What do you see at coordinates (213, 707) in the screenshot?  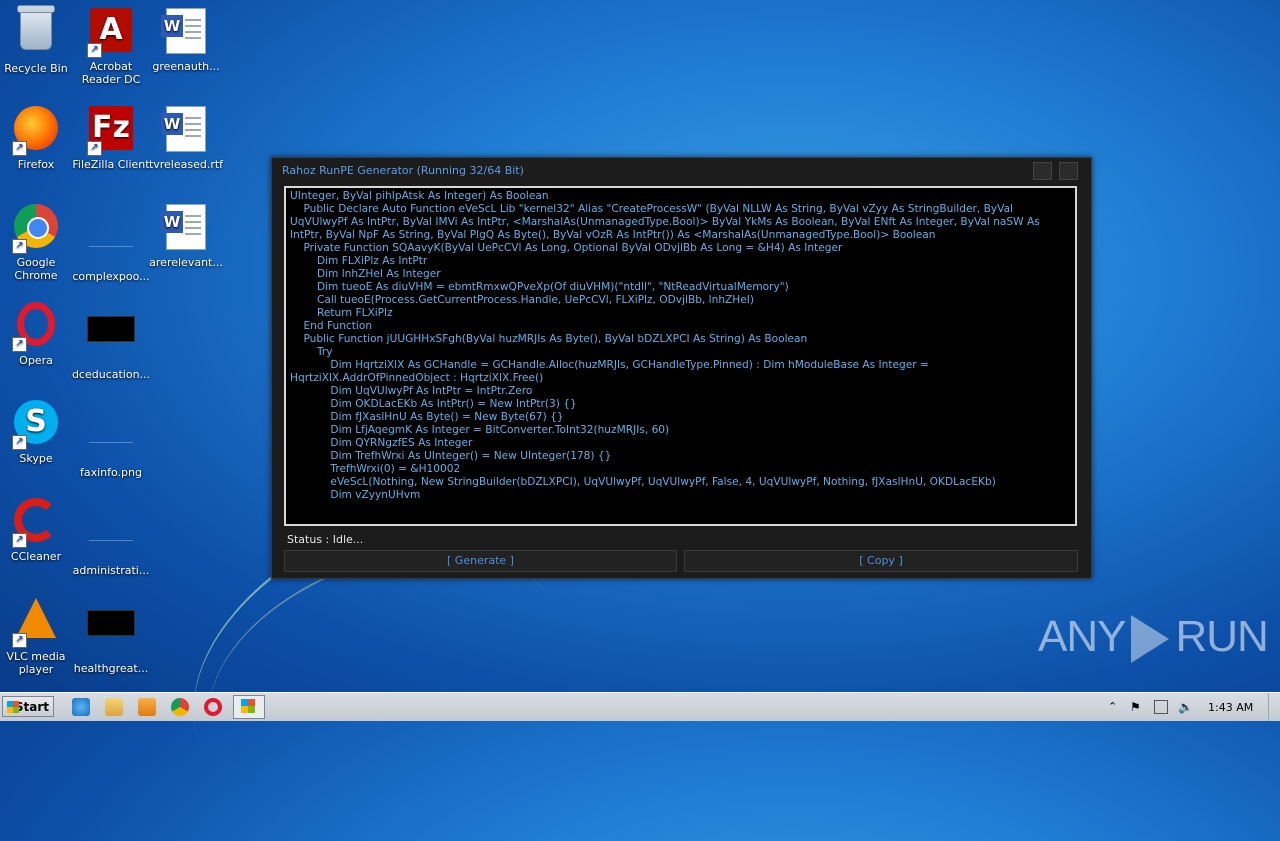 I see `opera-taskbar-icon` at bounding box center [213, 707].